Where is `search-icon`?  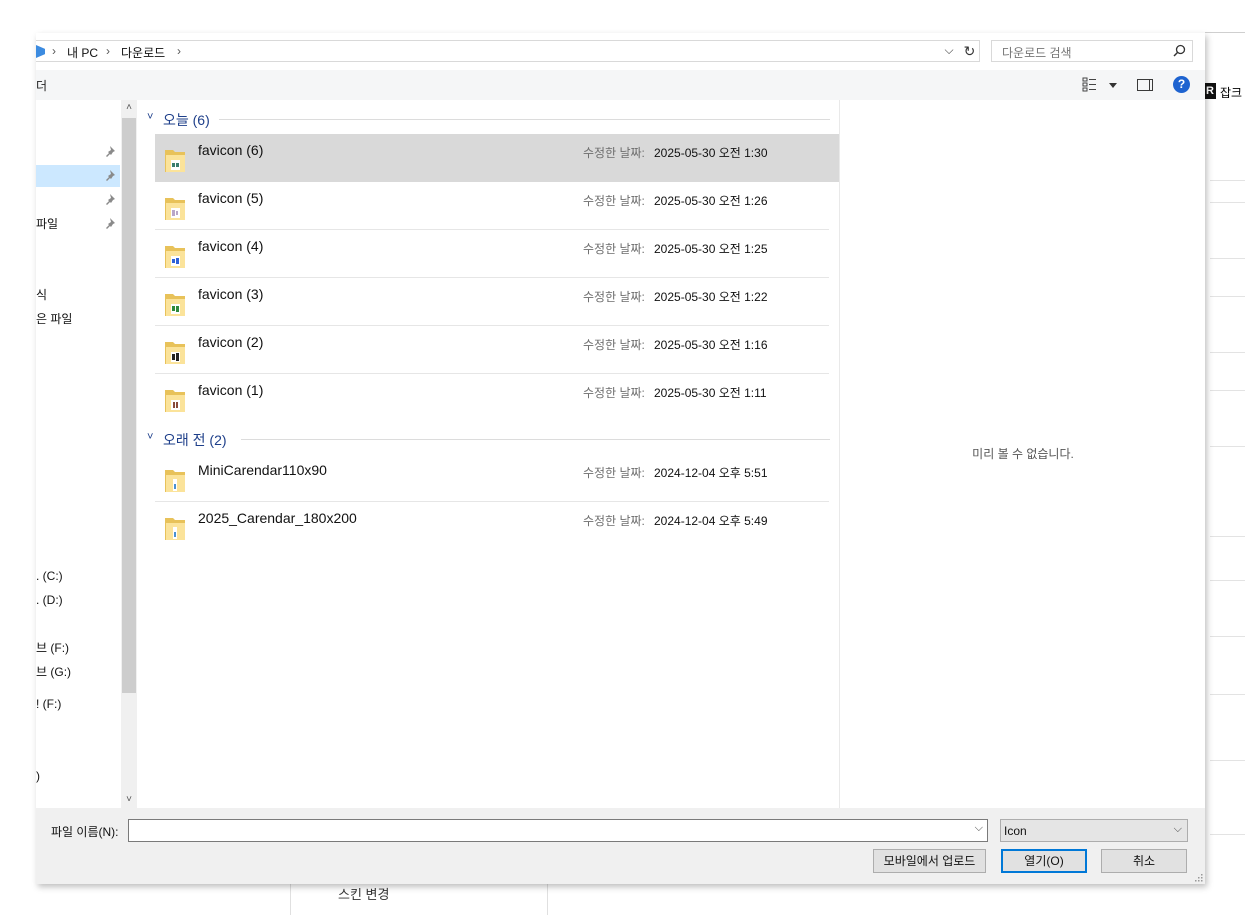
search-icon is located at coordinates (1179, 50).